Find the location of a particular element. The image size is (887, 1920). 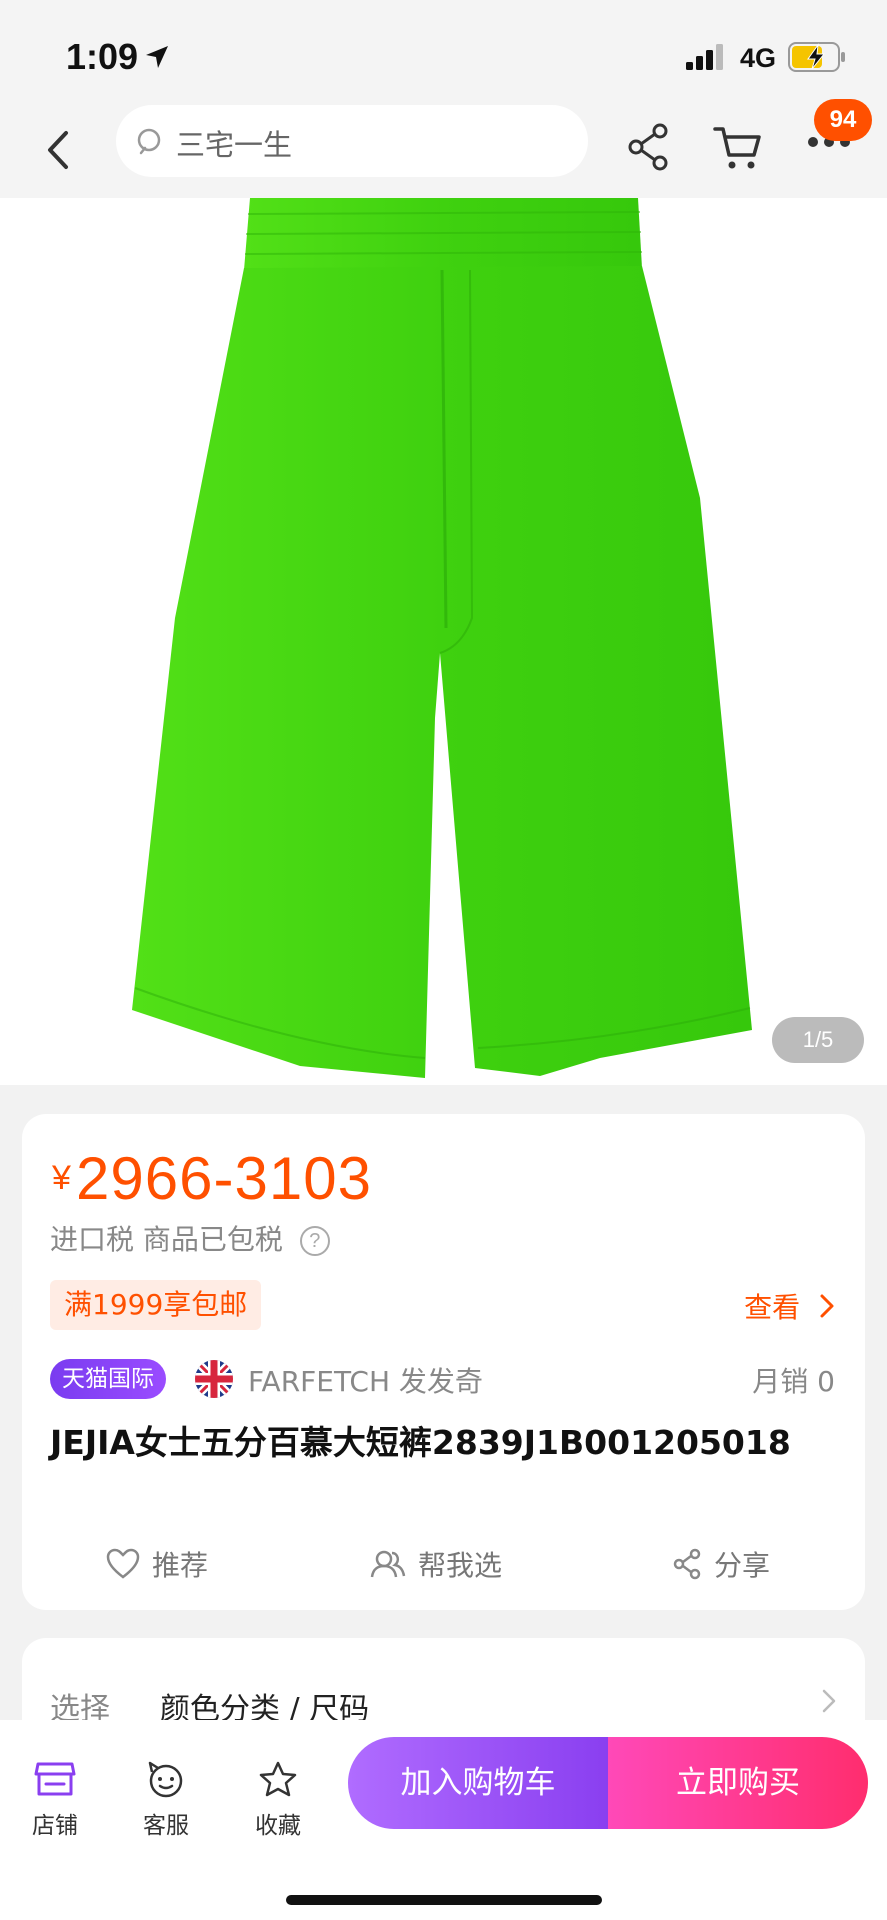

service-label: 客服 is located at coordinates (166, 1826).